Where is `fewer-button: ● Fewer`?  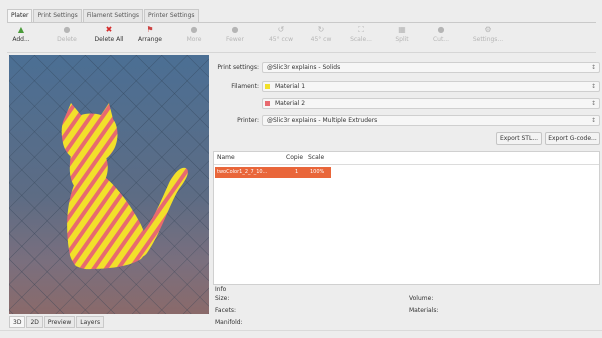 fewer-button: ● Fewer is located at coordinates (235, 37).